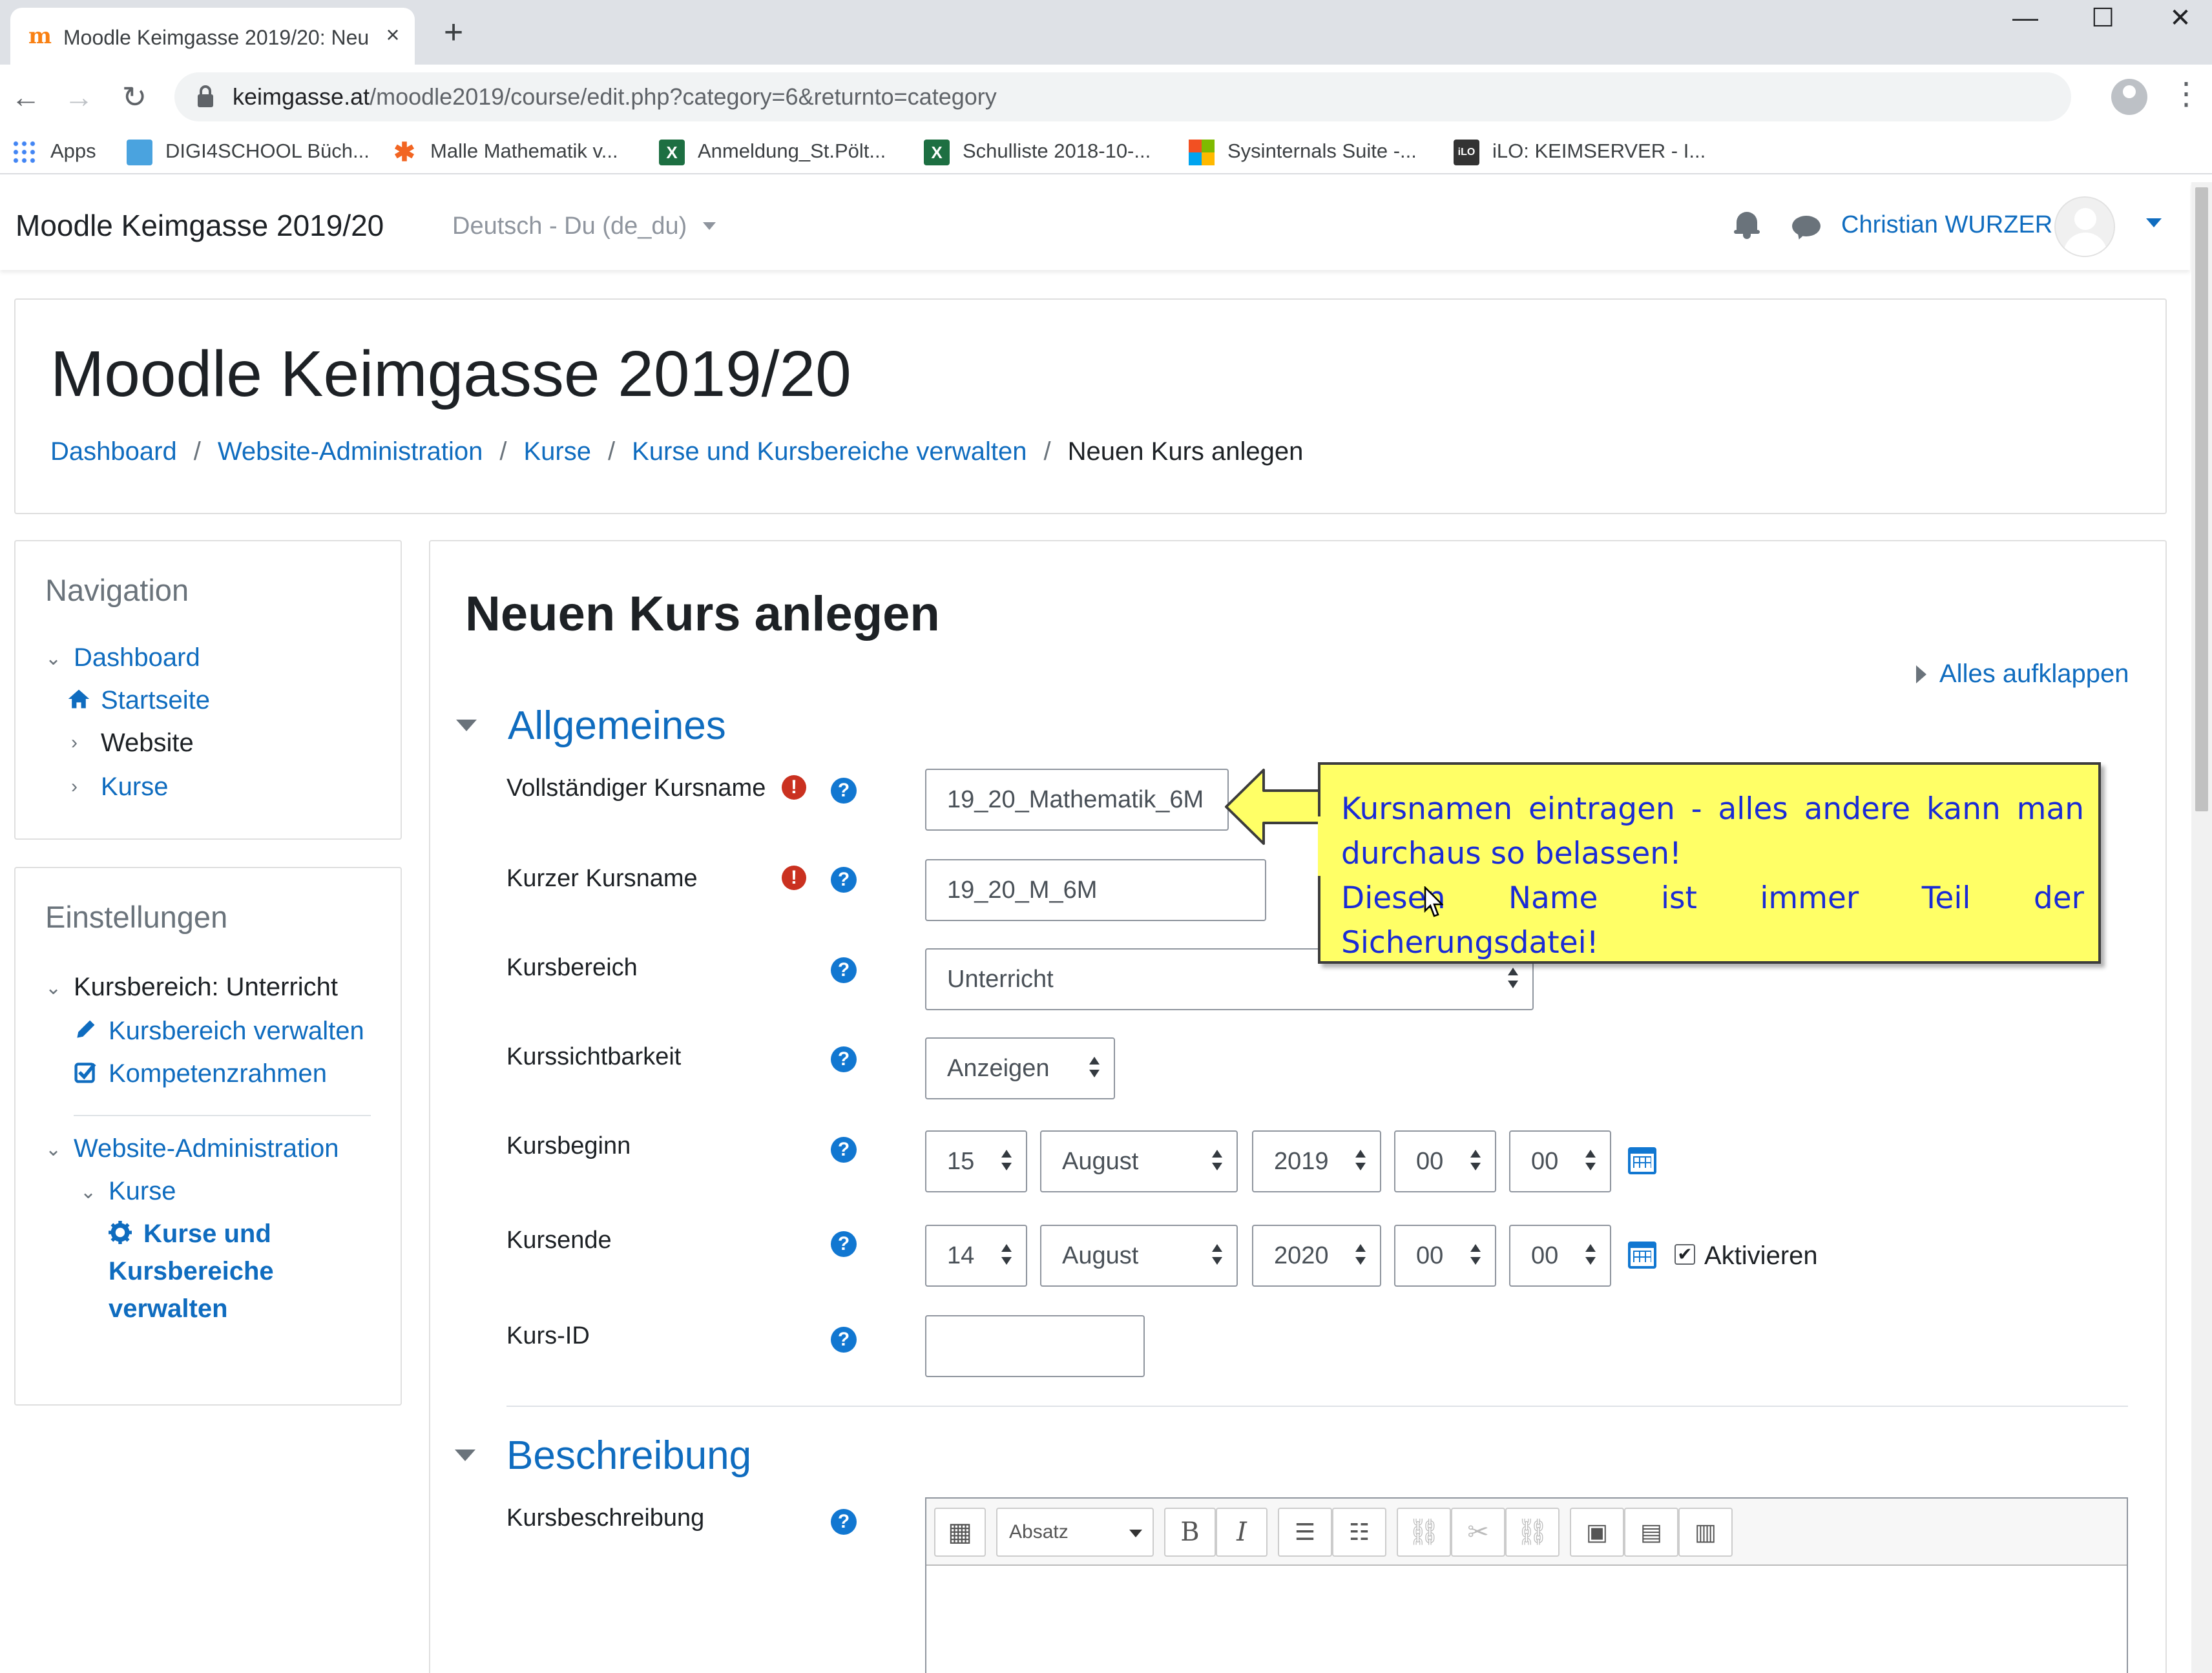 The image size is (2212, 1673). I want to click on media-icon: ▤, so click(1651, 1532).